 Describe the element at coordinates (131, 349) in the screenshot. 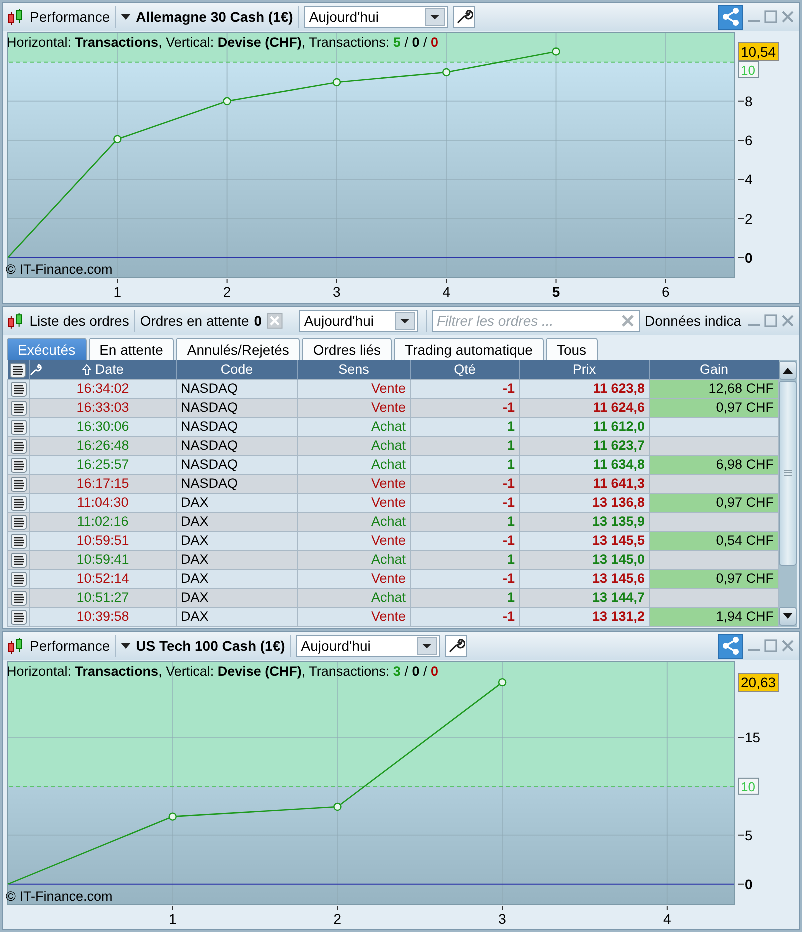

I see `tab: En attente` at that location.